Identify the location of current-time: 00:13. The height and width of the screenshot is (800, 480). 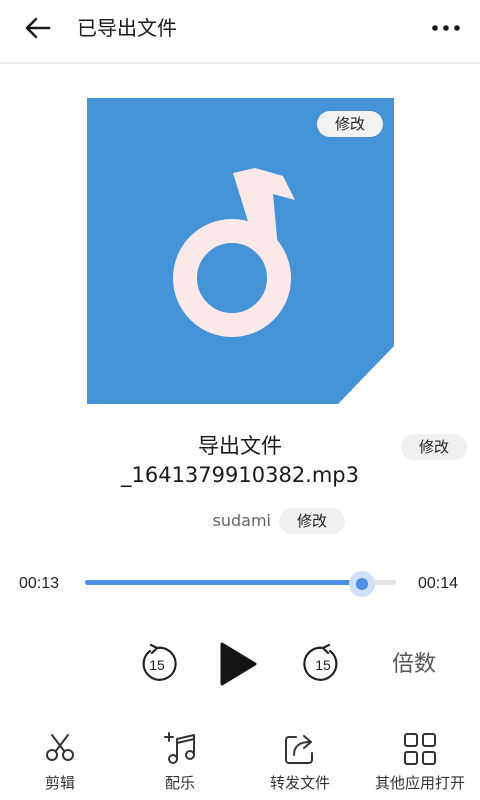
(39, 583).